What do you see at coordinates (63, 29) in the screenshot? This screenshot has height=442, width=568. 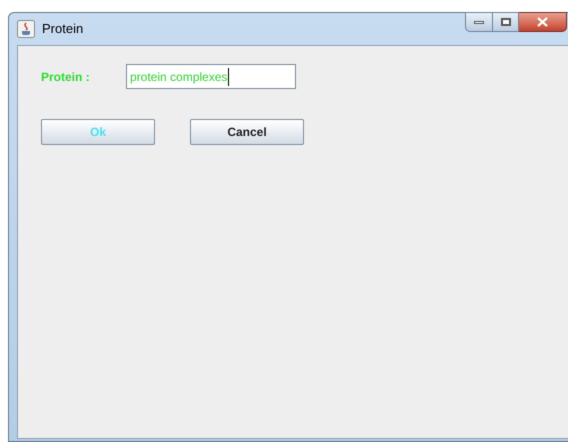 I see `window-title: Protein` at bounding box center [63, 29].